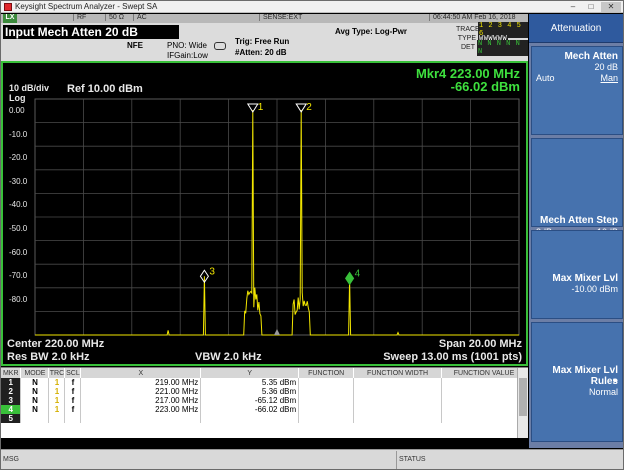  I want to click on marker-cell-y: 5.36 dBm, so click(250, 391).